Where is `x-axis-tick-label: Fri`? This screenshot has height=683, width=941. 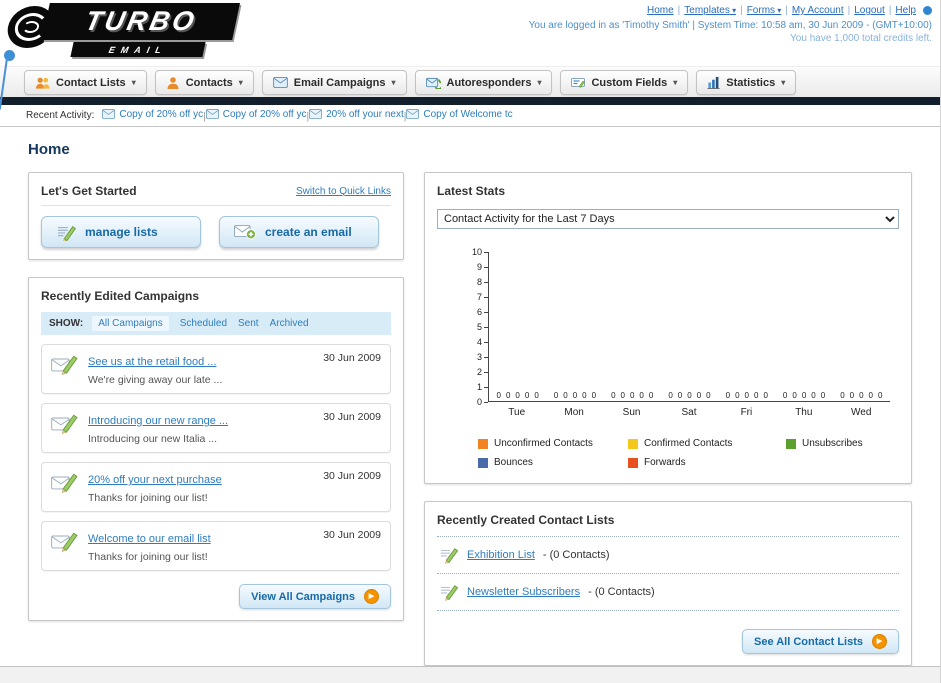
x-axis-tick-label: Fri is located at coordinates (746, 412).